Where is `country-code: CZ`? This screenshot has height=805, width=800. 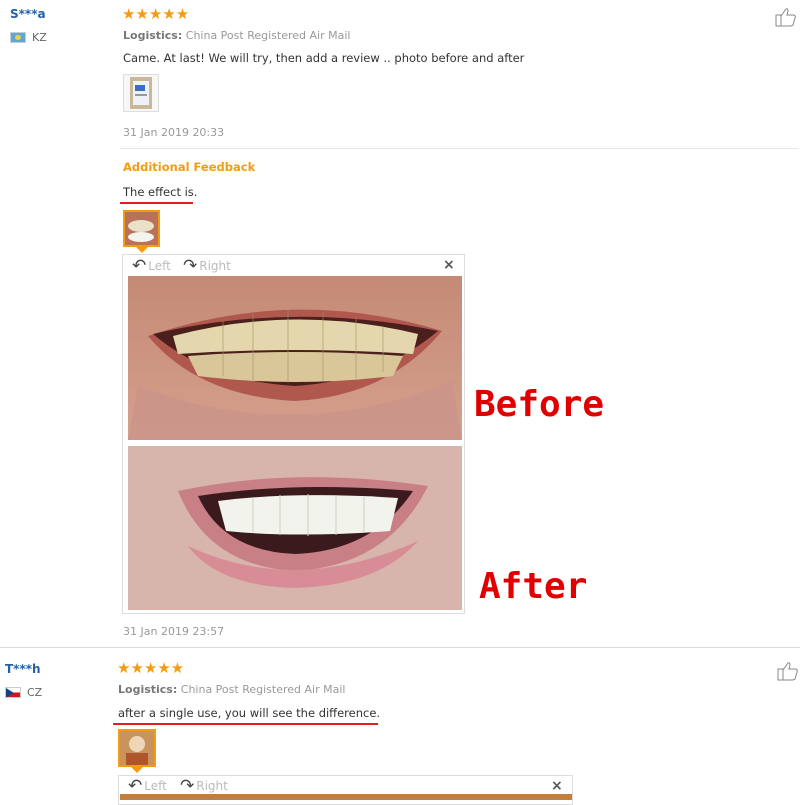
country-code: CZ is located at coordinates (35, 692).